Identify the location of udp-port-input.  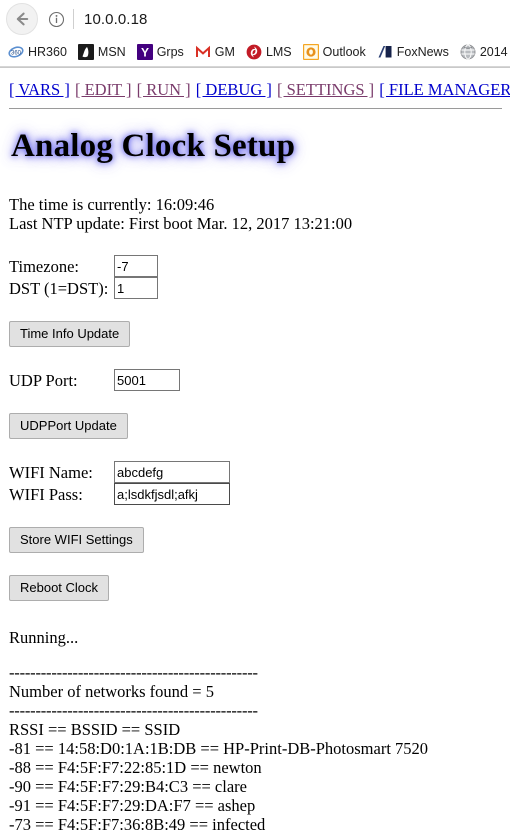
(147, 380).